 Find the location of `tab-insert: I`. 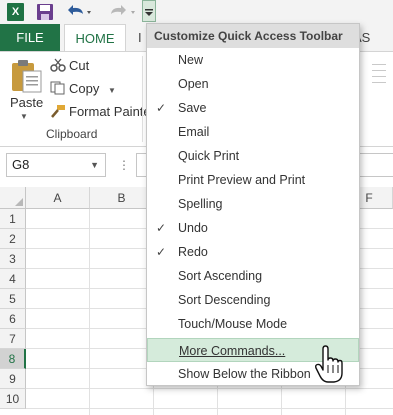

tab-insert: I is located at coordinates (140, 37).